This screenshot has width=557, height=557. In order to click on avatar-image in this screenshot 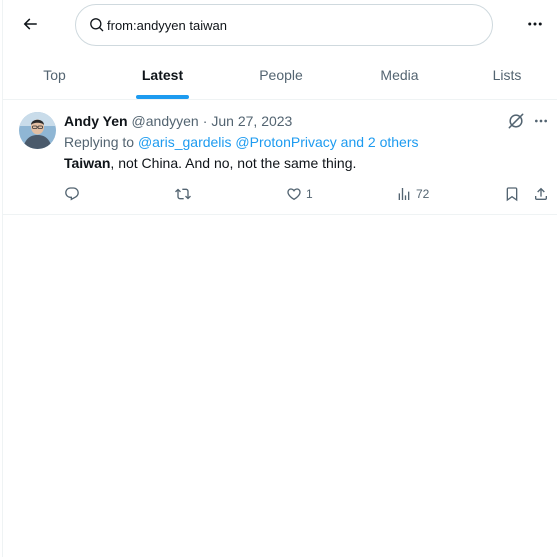, I will do `click(37, 130)`.